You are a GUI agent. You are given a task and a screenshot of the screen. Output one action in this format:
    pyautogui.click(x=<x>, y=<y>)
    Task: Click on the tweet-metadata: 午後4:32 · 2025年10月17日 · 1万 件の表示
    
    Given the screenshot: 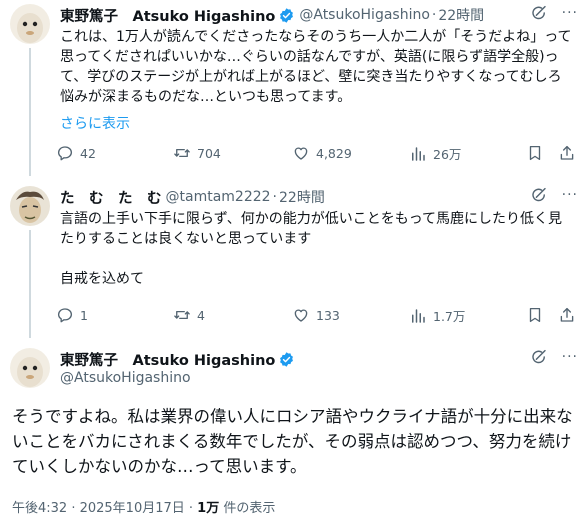 What is the action you would take?
    pyautogui.click(x=143, y=506)
    